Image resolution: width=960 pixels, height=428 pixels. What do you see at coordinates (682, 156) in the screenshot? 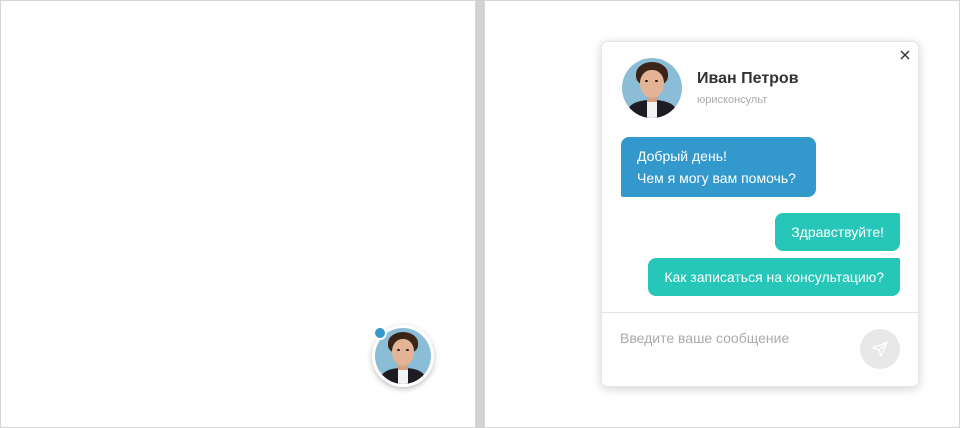
I see `message-line: Добрый день!` at bounding box center [682, 156].